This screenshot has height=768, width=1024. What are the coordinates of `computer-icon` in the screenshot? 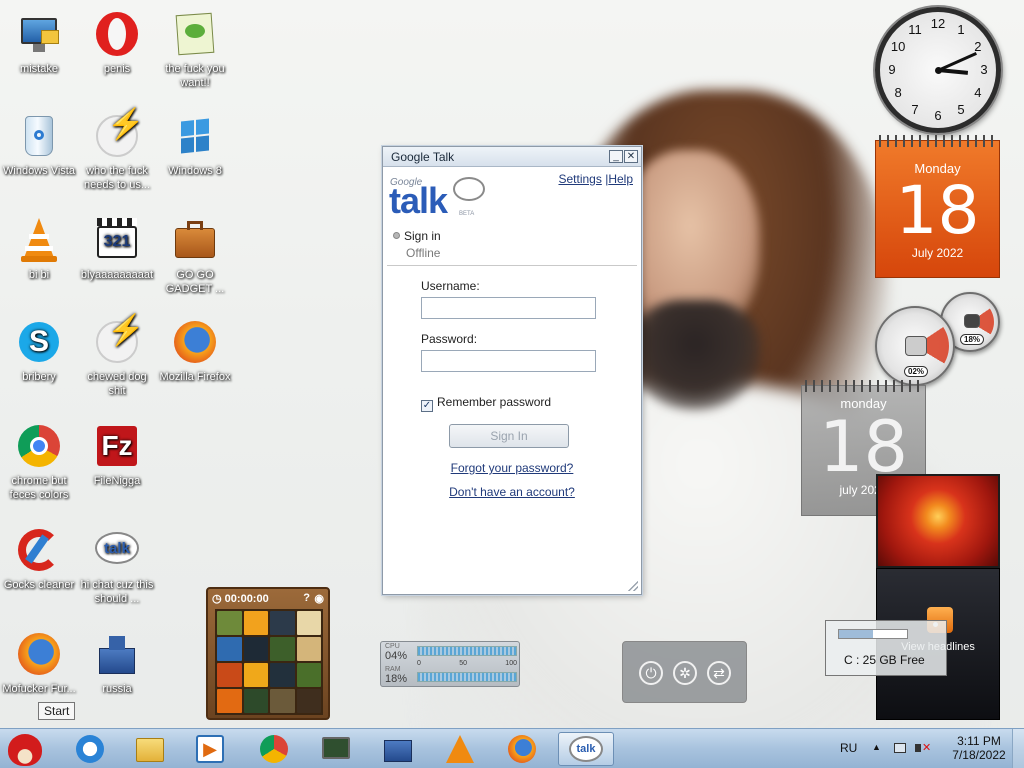 It's located at (39, 34).